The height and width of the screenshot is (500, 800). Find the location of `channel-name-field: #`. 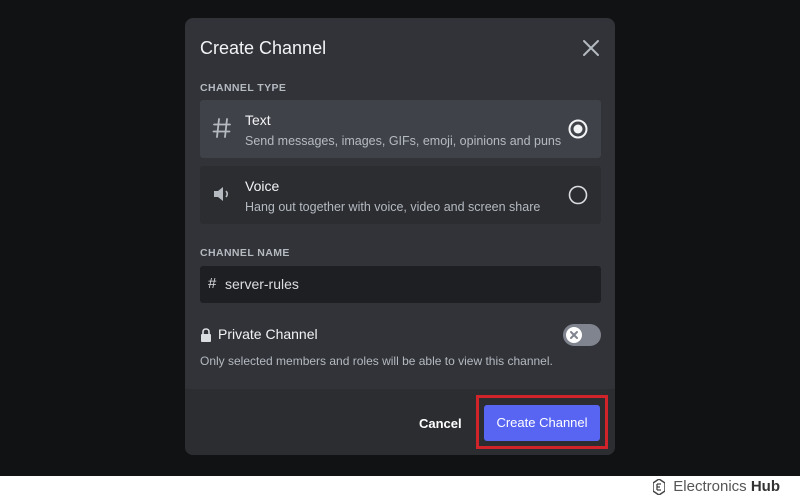

channel-name-field: # is located at coordinates (400, 284).